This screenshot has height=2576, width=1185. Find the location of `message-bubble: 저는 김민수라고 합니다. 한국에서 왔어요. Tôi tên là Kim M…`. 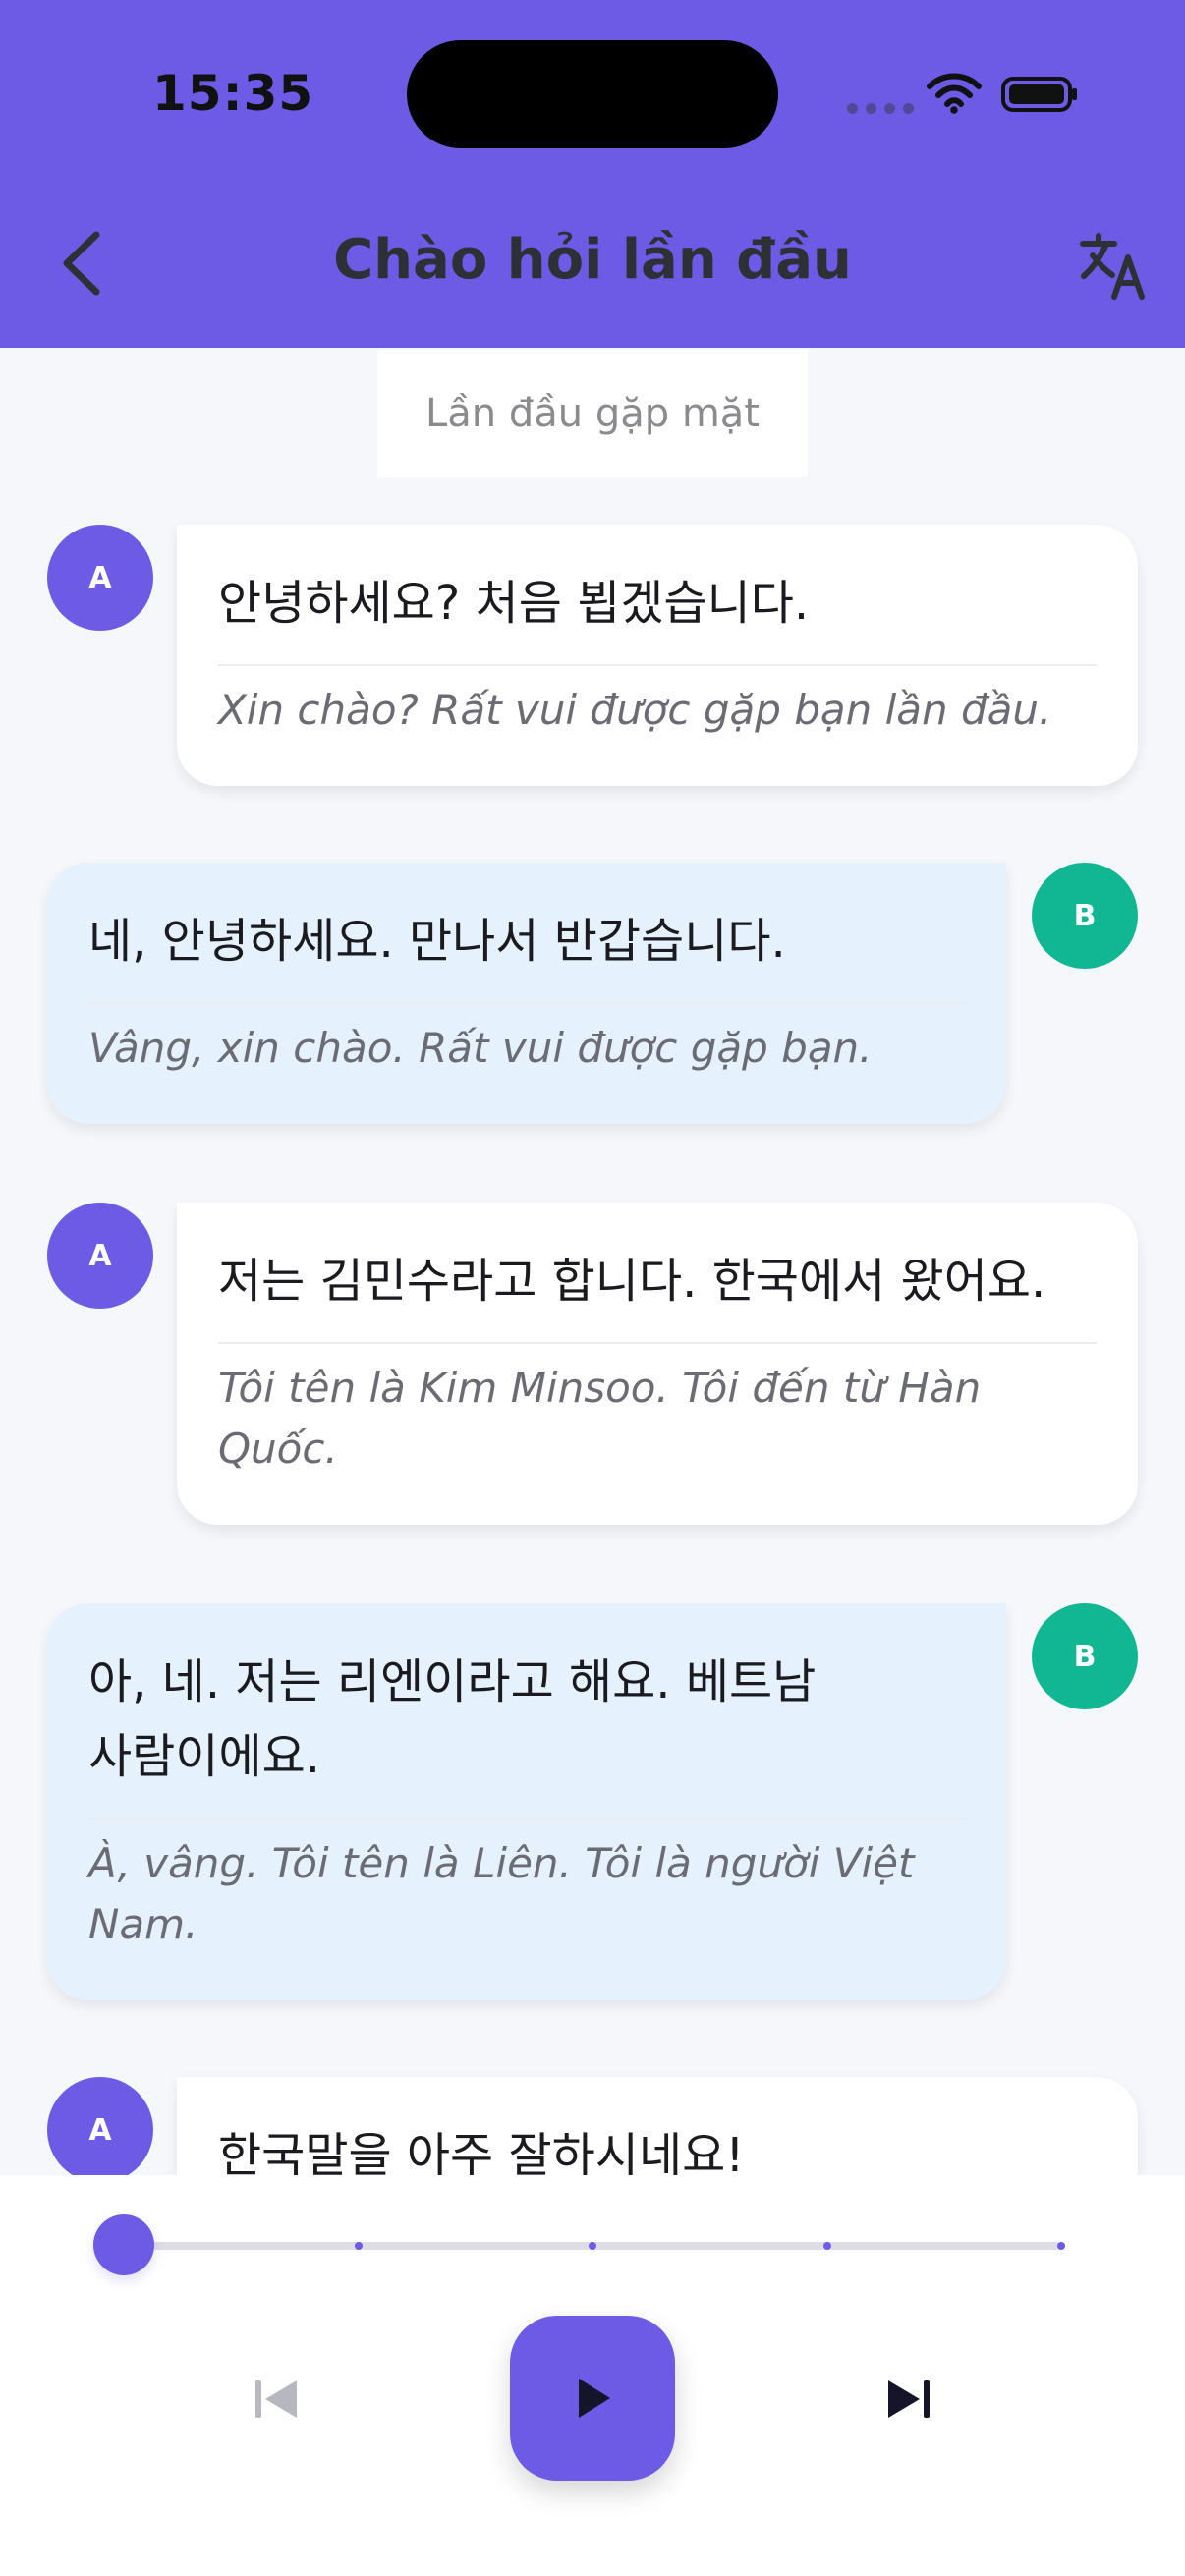

message-bubble: 저는 김민수라고 합니다. 한국에서 왔어요. Tôi tên là Kim M… is located at coordinates (658, 1364).